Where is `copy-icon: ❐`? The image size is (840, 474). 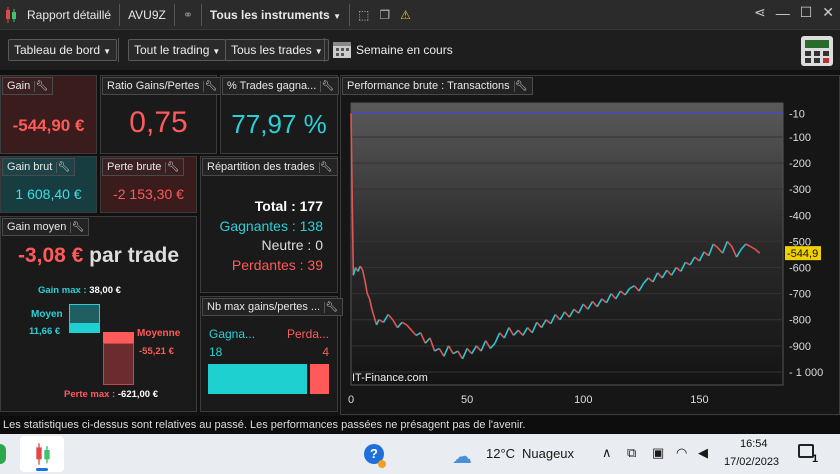 copy-icon: ❐ is located at coordinates (384, 15).